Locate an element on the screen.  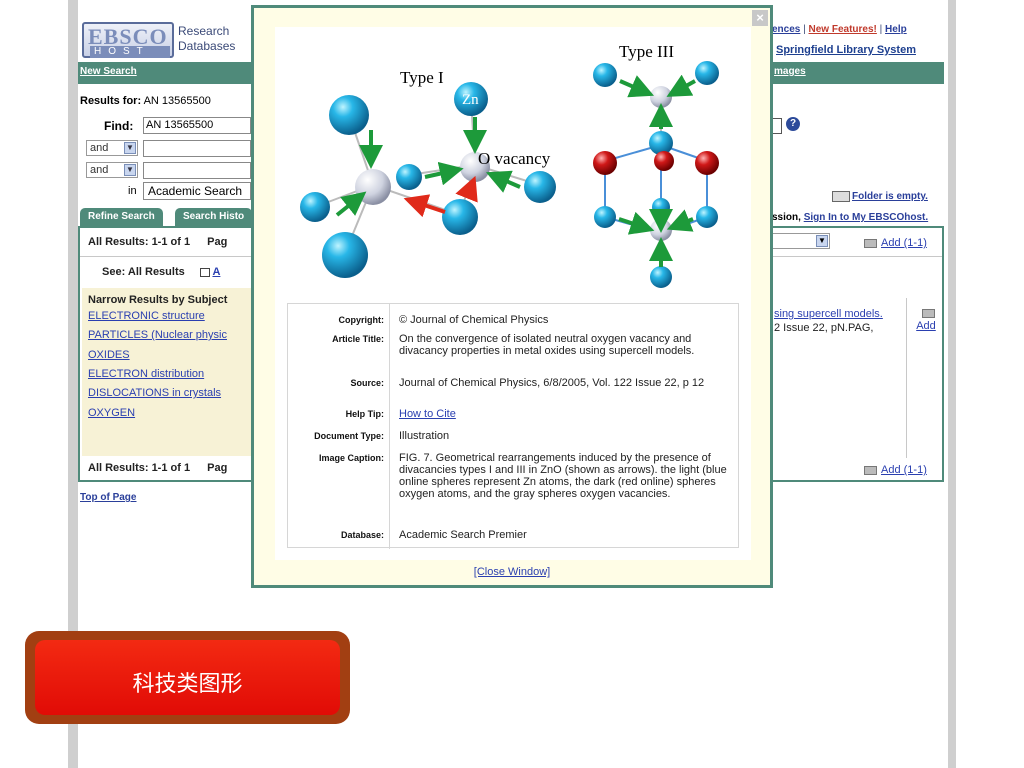
logo-box: EBSCO HOST is located at coordinates (128, 40).